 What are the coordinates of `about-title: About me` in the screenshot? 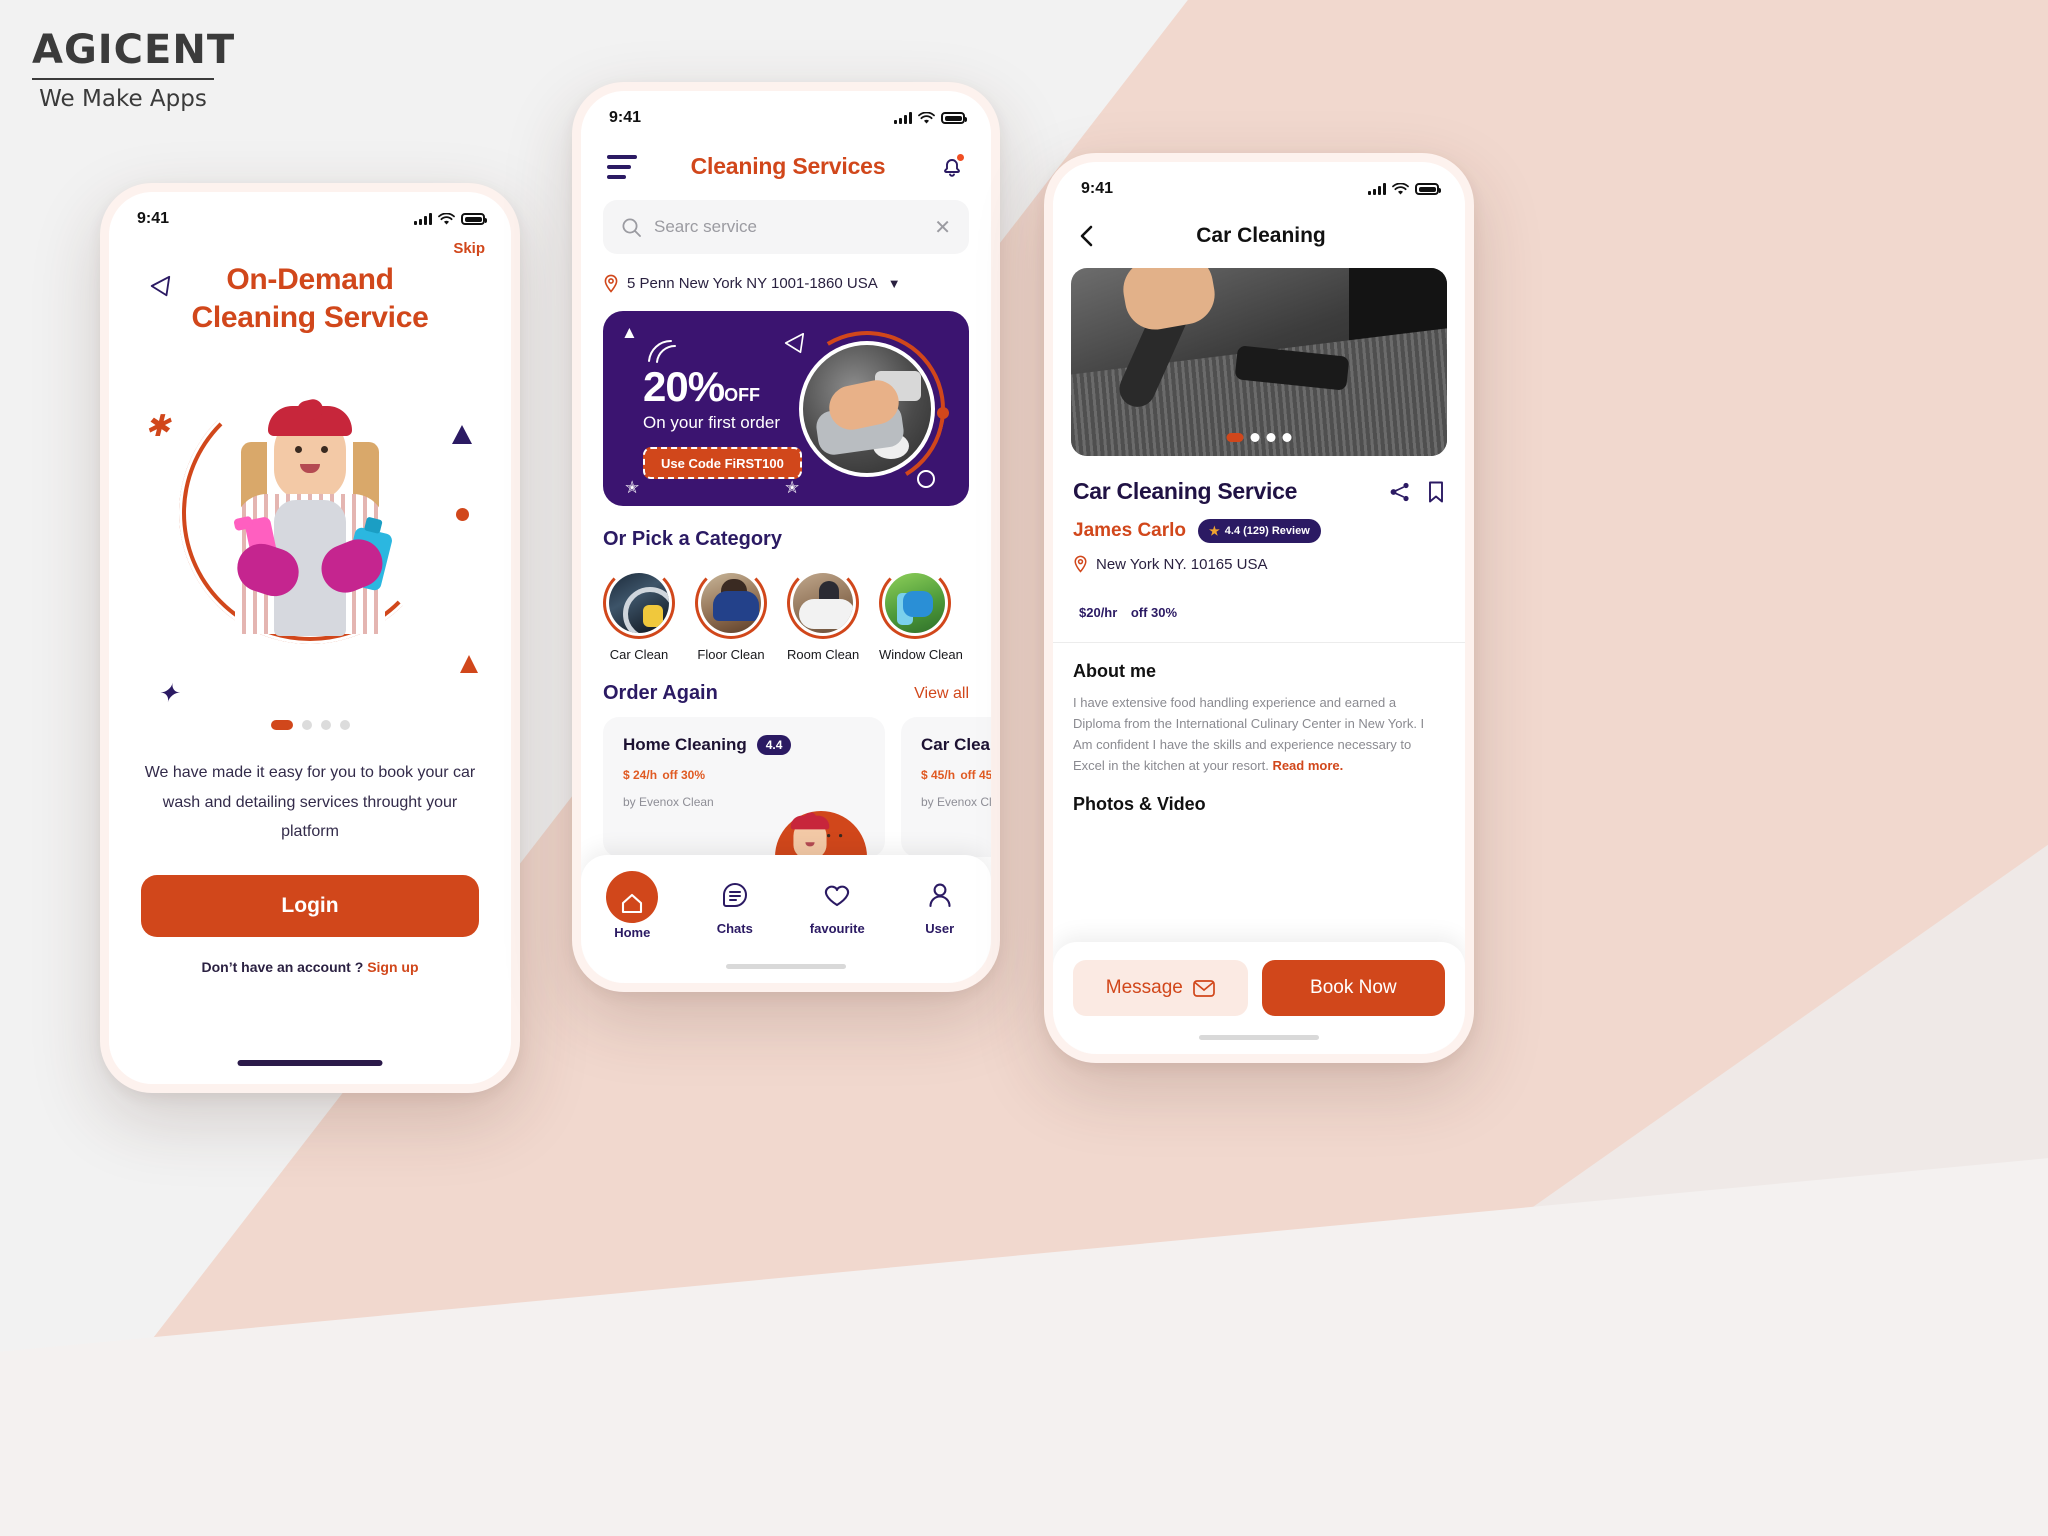 It's located at (1114, 671).